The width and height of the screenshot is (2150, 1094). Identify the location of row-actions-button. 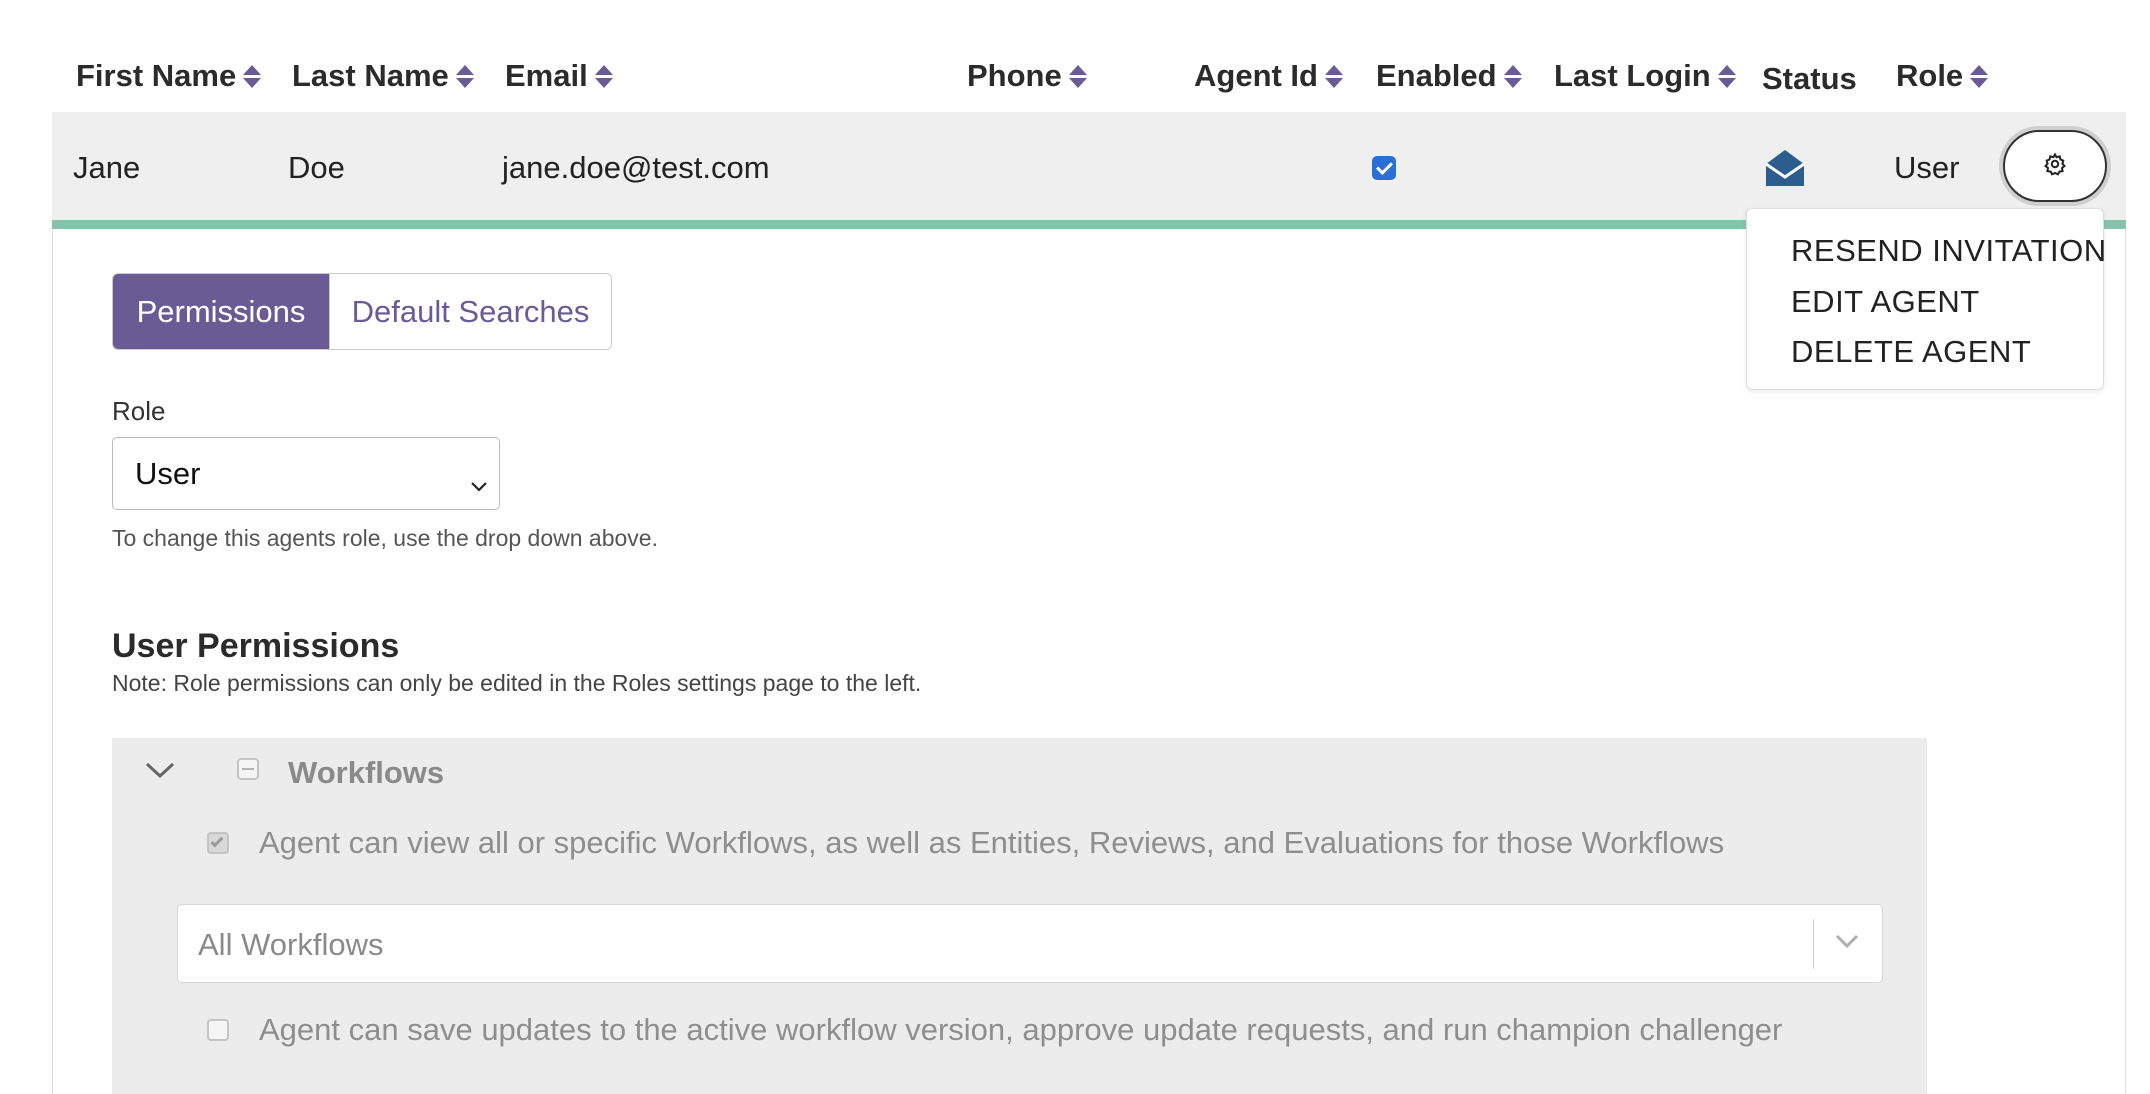
(2055, 166).